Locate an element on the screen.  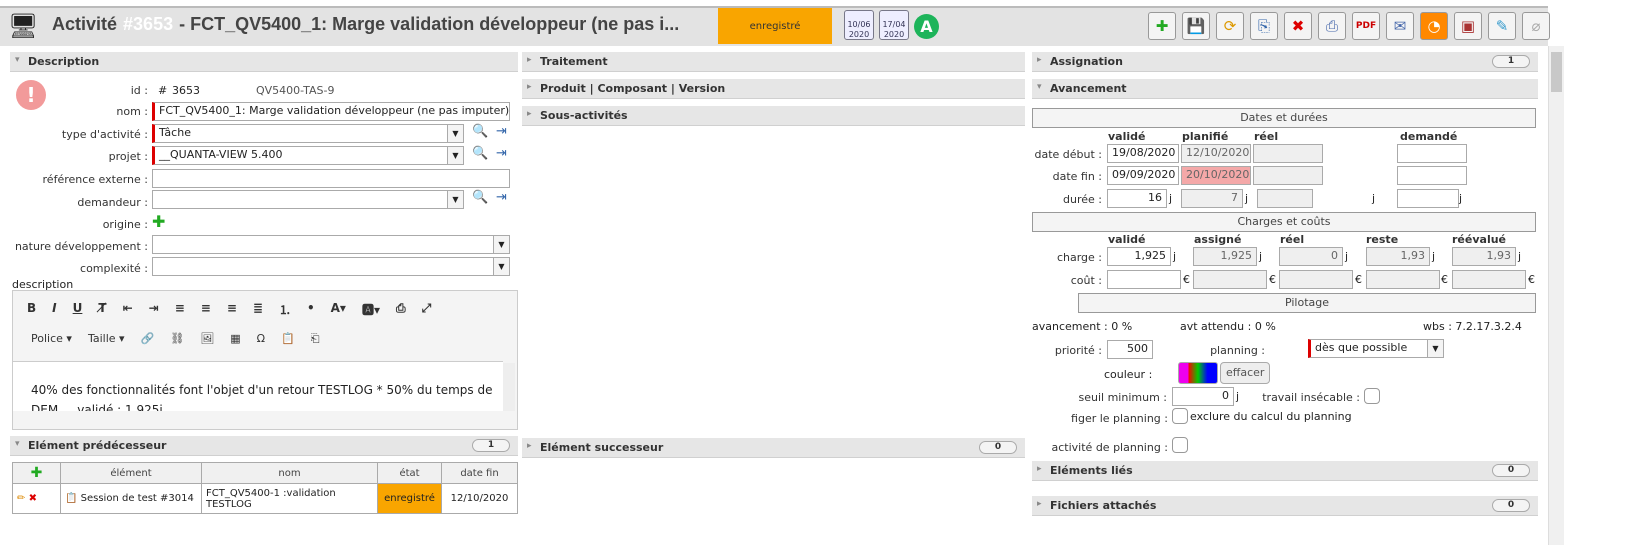
priorite-input: 500 is located at coordinates (1130, 349).